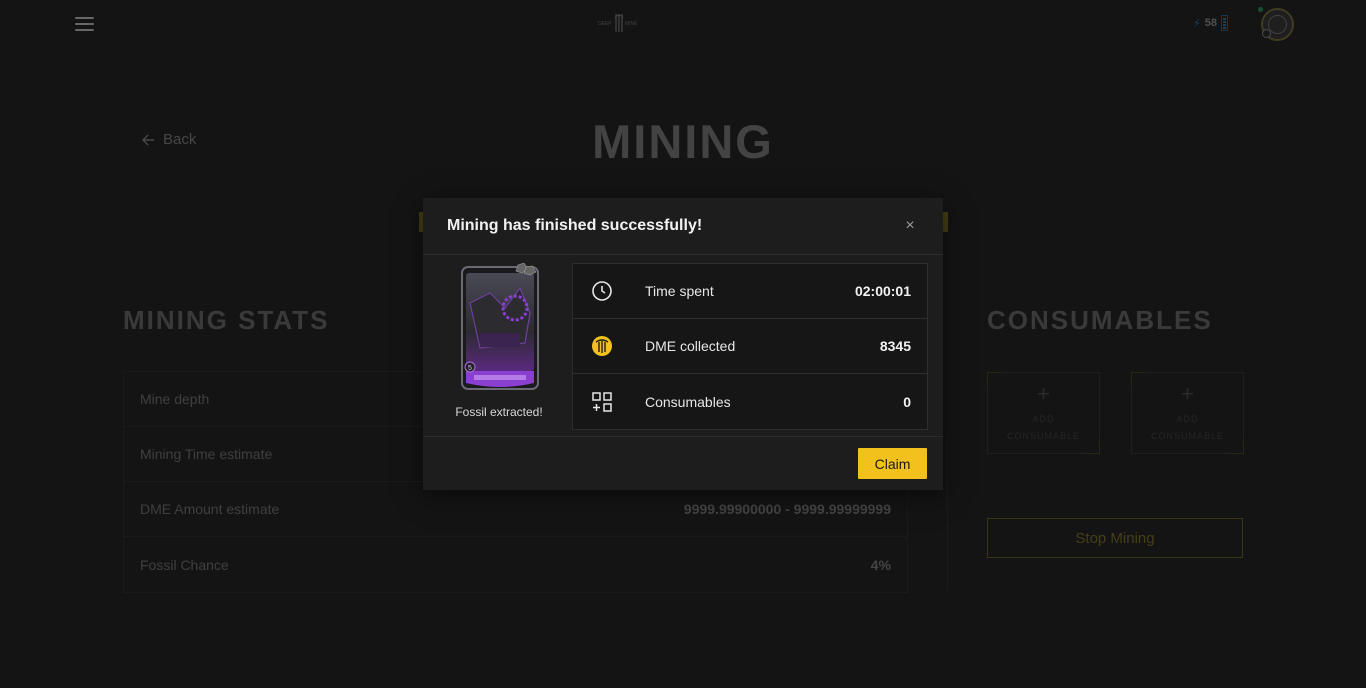 This screenshot has height=688, width=1366. Describe the element at coordinates (892, 463) in the screenshot. I see `claim-button: Claim` at that location.